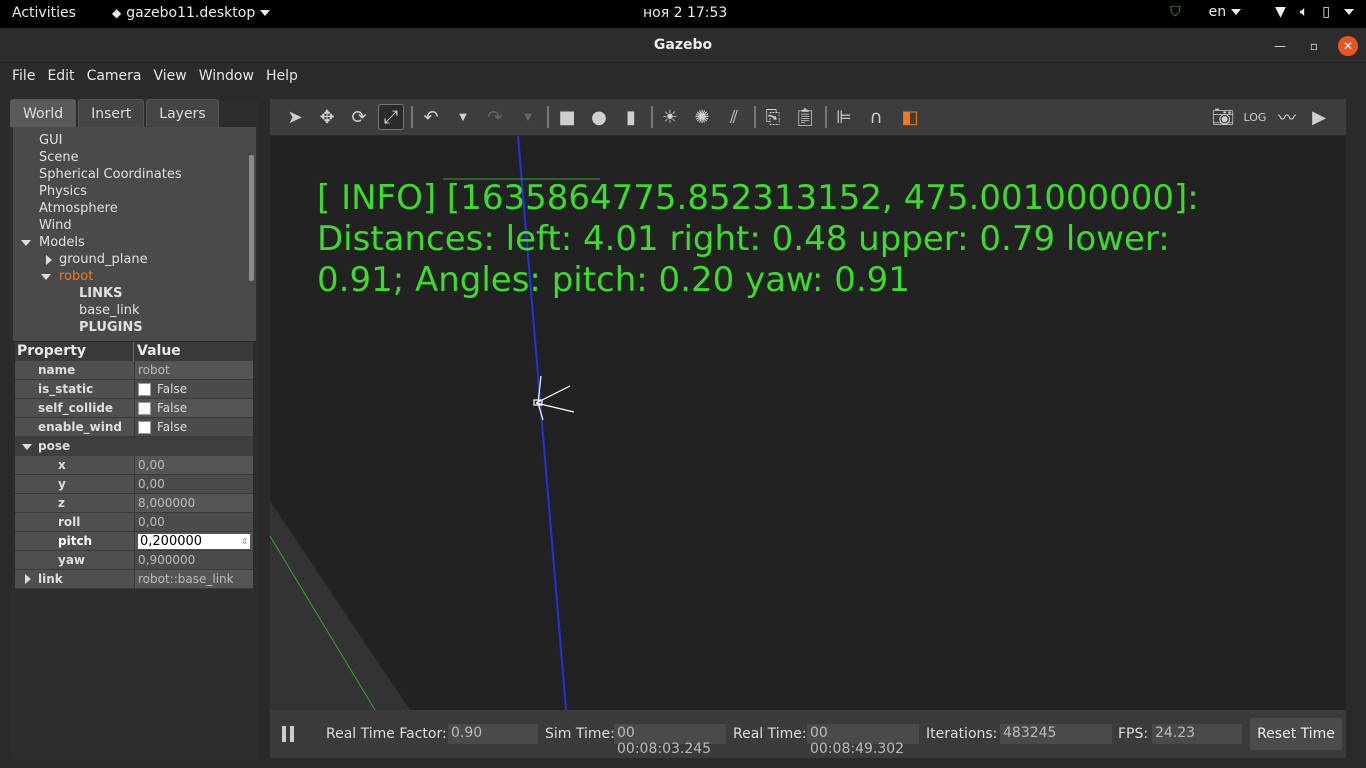  What do you see at coordinates (111, 113) in the screenshot?
I see `tab-insert: Insert` at bounding box center [111, 113].